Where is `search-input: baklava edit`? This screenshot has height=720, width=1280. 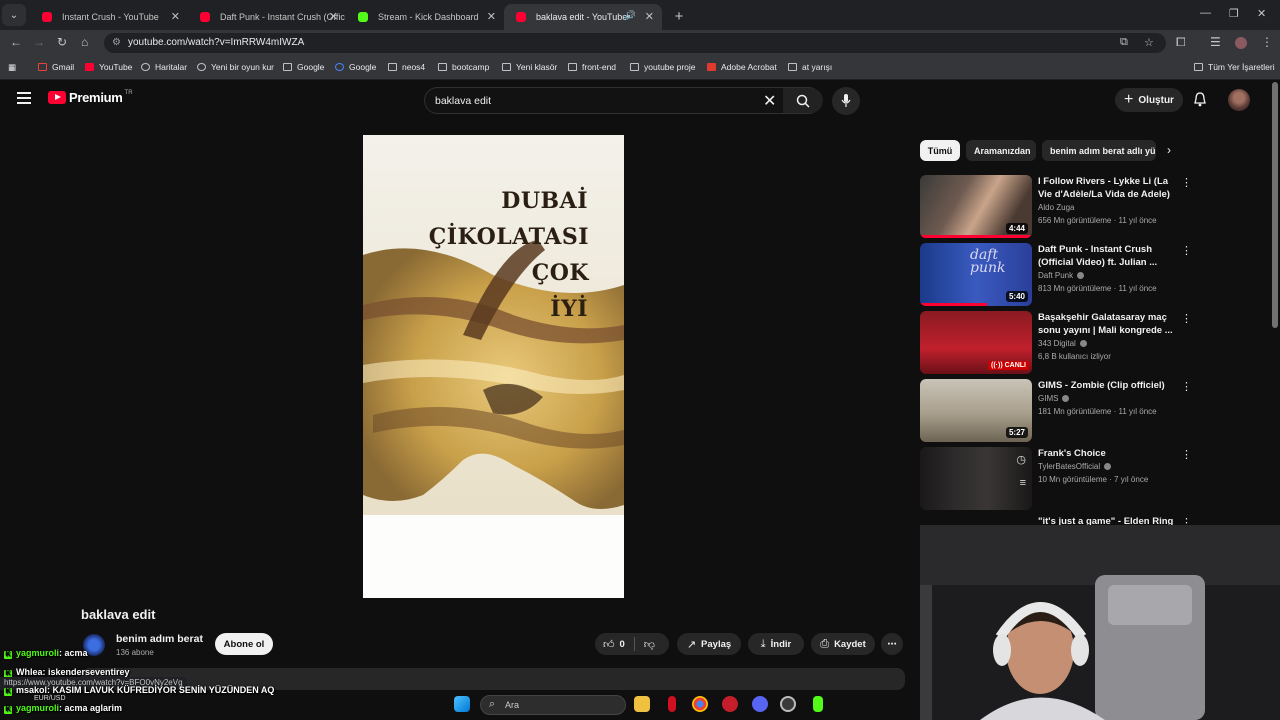 search-input: baklava edit is located at coordinates (463, 101).